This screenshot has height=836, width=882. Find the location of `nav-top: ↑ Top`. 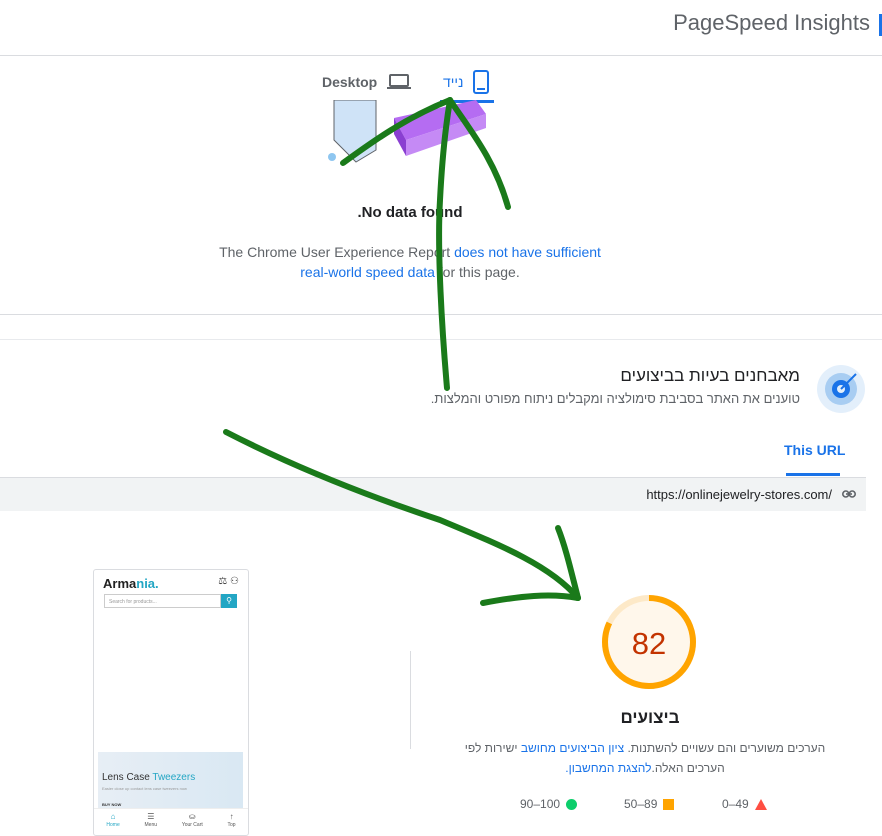

nav-top: ↑ Top is located at coordinates (232, 820).